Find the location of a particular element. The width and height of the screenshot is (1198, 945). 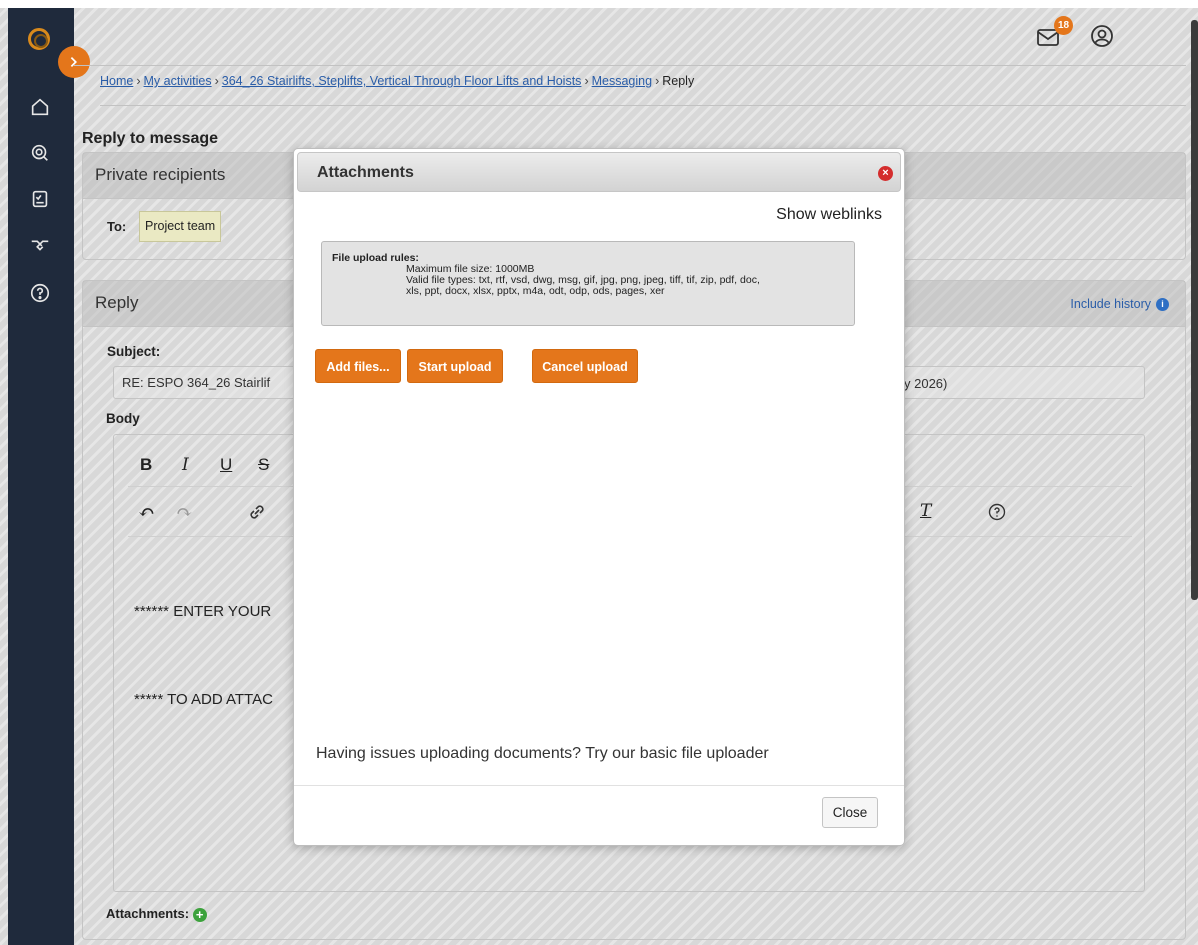

cancel-upload-button: Cancel upload is located at coordinates (585, 366).